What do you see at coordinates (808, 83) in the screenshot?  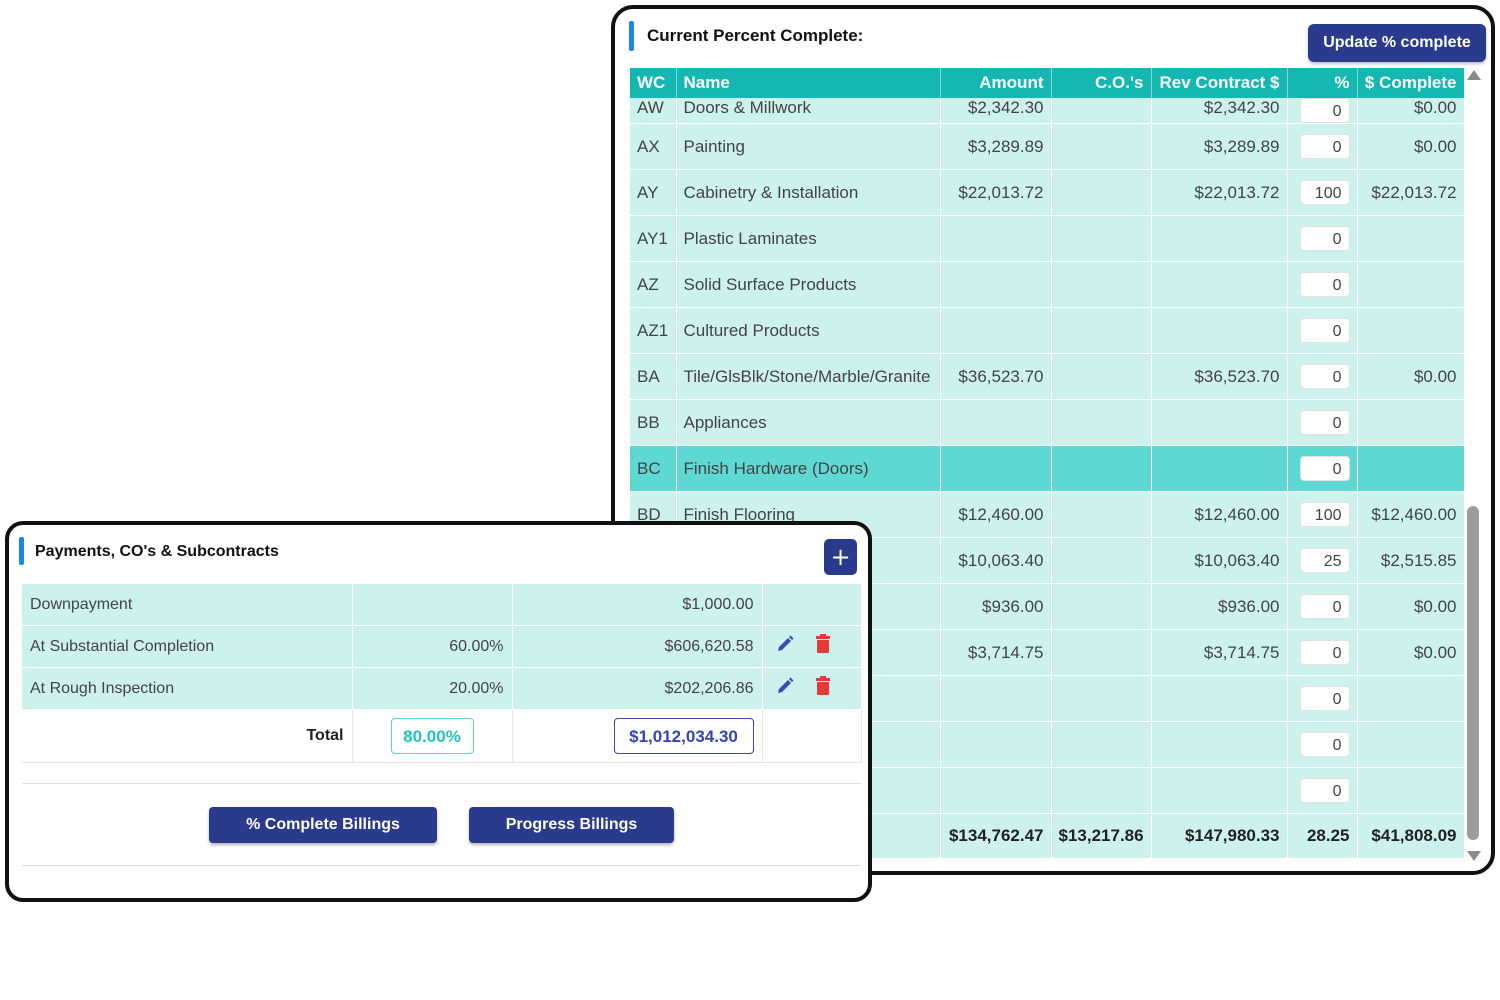 I see `column-header-name: Name` at bounding box center [808, 83].